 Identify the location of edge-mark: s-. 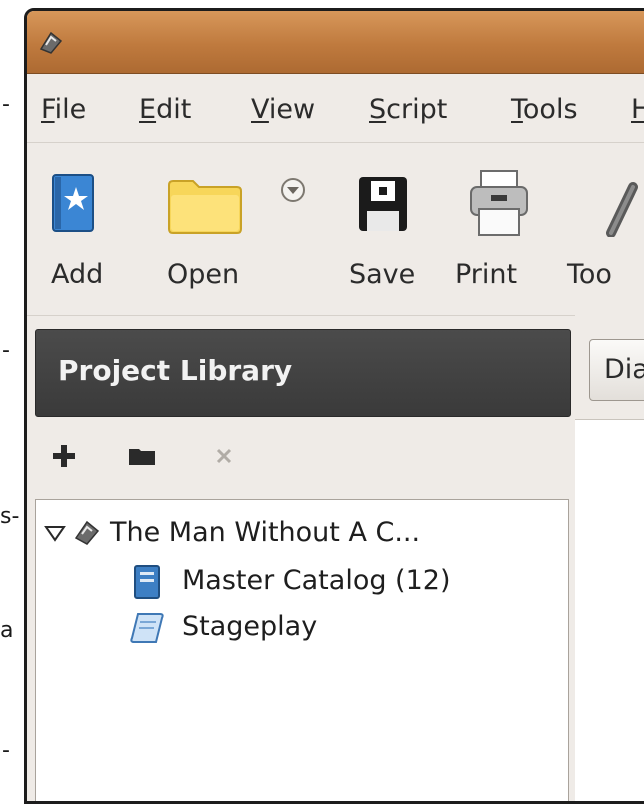
(10, 516).